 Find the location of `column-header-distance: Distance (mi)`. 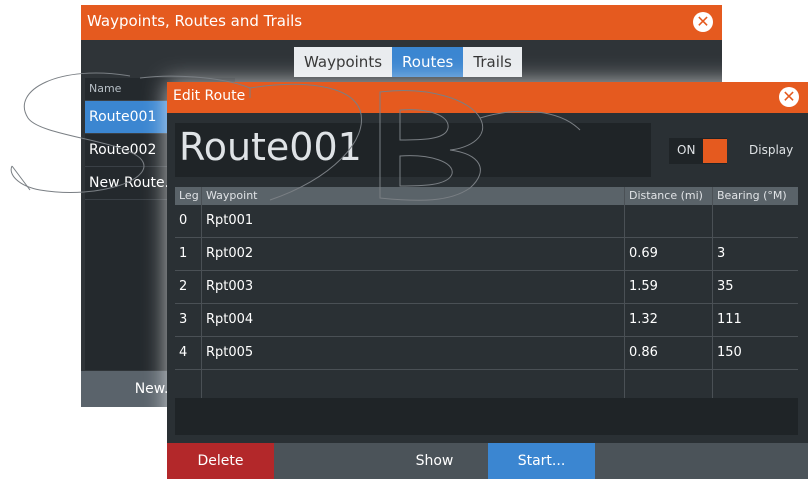

column-header-distance: Distance (mi) is located at coordinates (668, 196).